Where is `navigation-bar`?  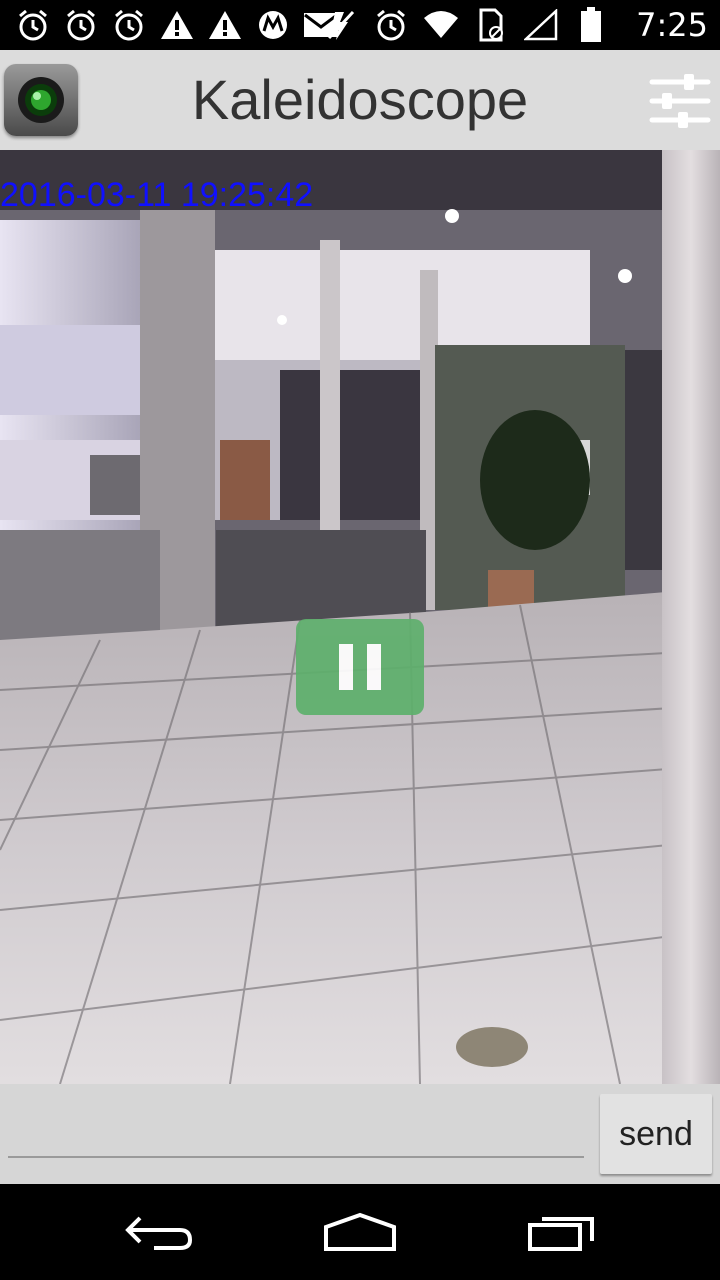 navigation-bar is located at coordinates (360, 1232).